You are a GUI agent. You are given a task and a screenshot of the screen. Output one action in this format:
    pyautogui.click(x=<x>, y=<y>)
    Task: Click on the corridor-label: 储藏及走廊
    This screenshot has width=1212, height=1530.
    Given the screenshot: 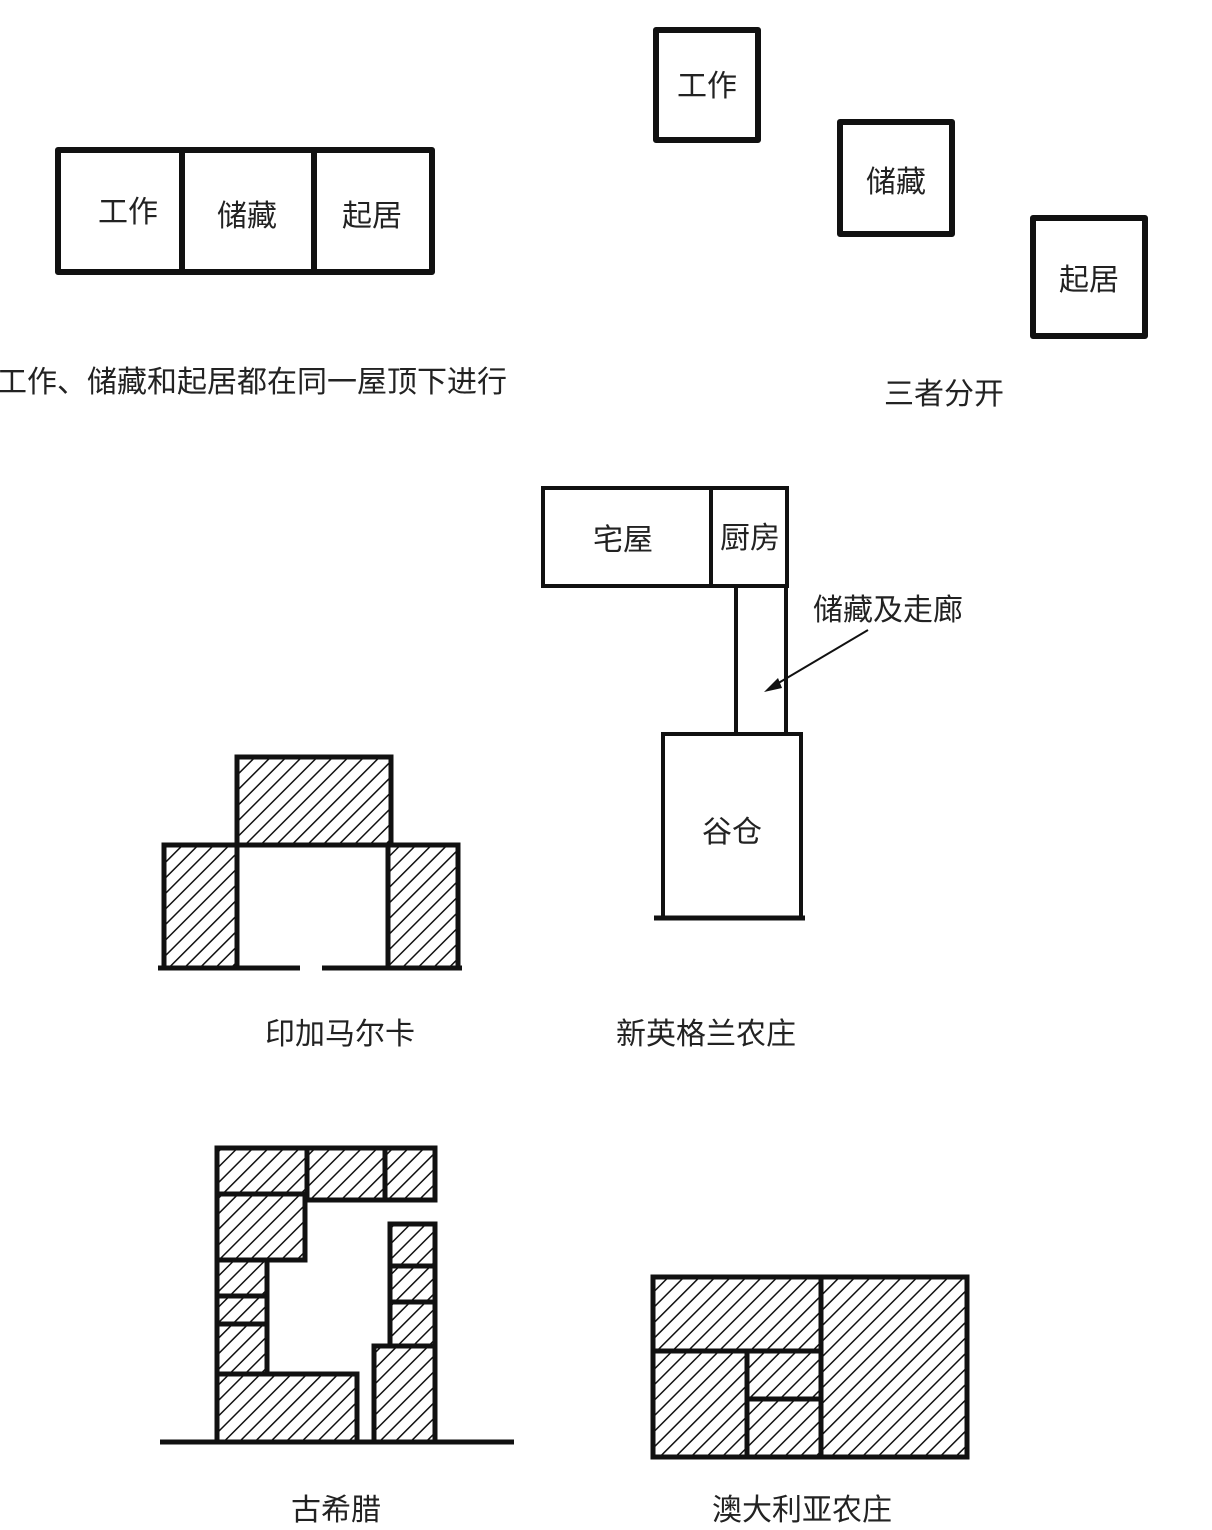 What is the action you would take?
    pyautogui.click(x=888, y=610)
    